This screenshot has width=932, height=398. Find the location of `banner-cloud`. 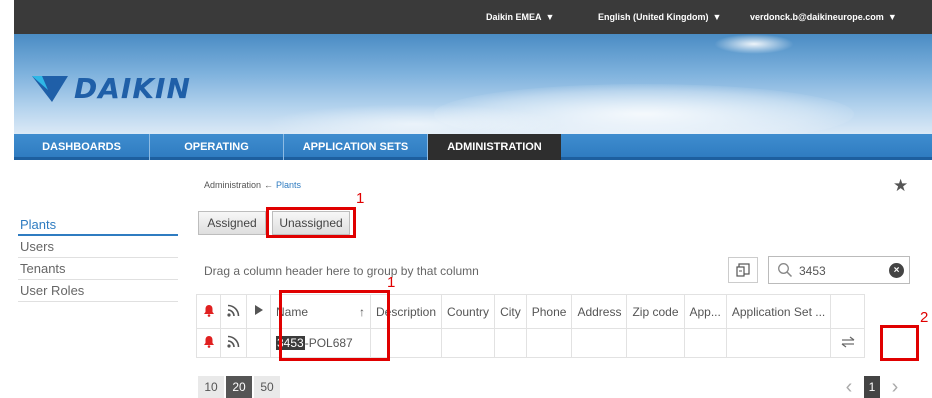

banner-cloud is located at coordinates (754, 44).